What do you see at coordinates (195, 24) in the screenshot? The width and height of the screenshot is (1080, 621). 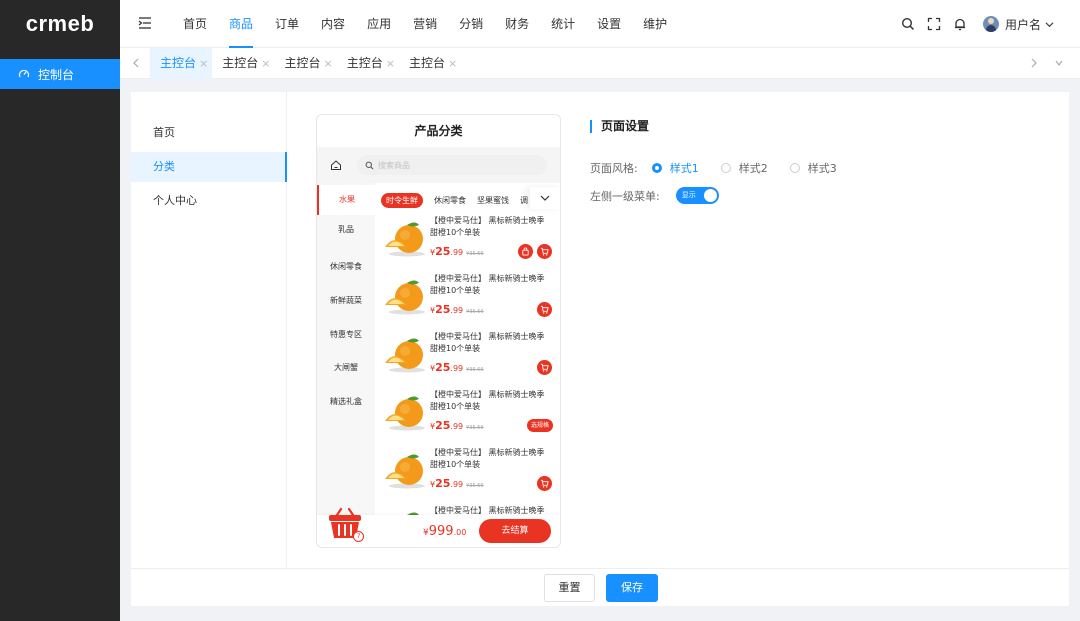 I see `nav-item: 首页` at bounding box center [195, 24].